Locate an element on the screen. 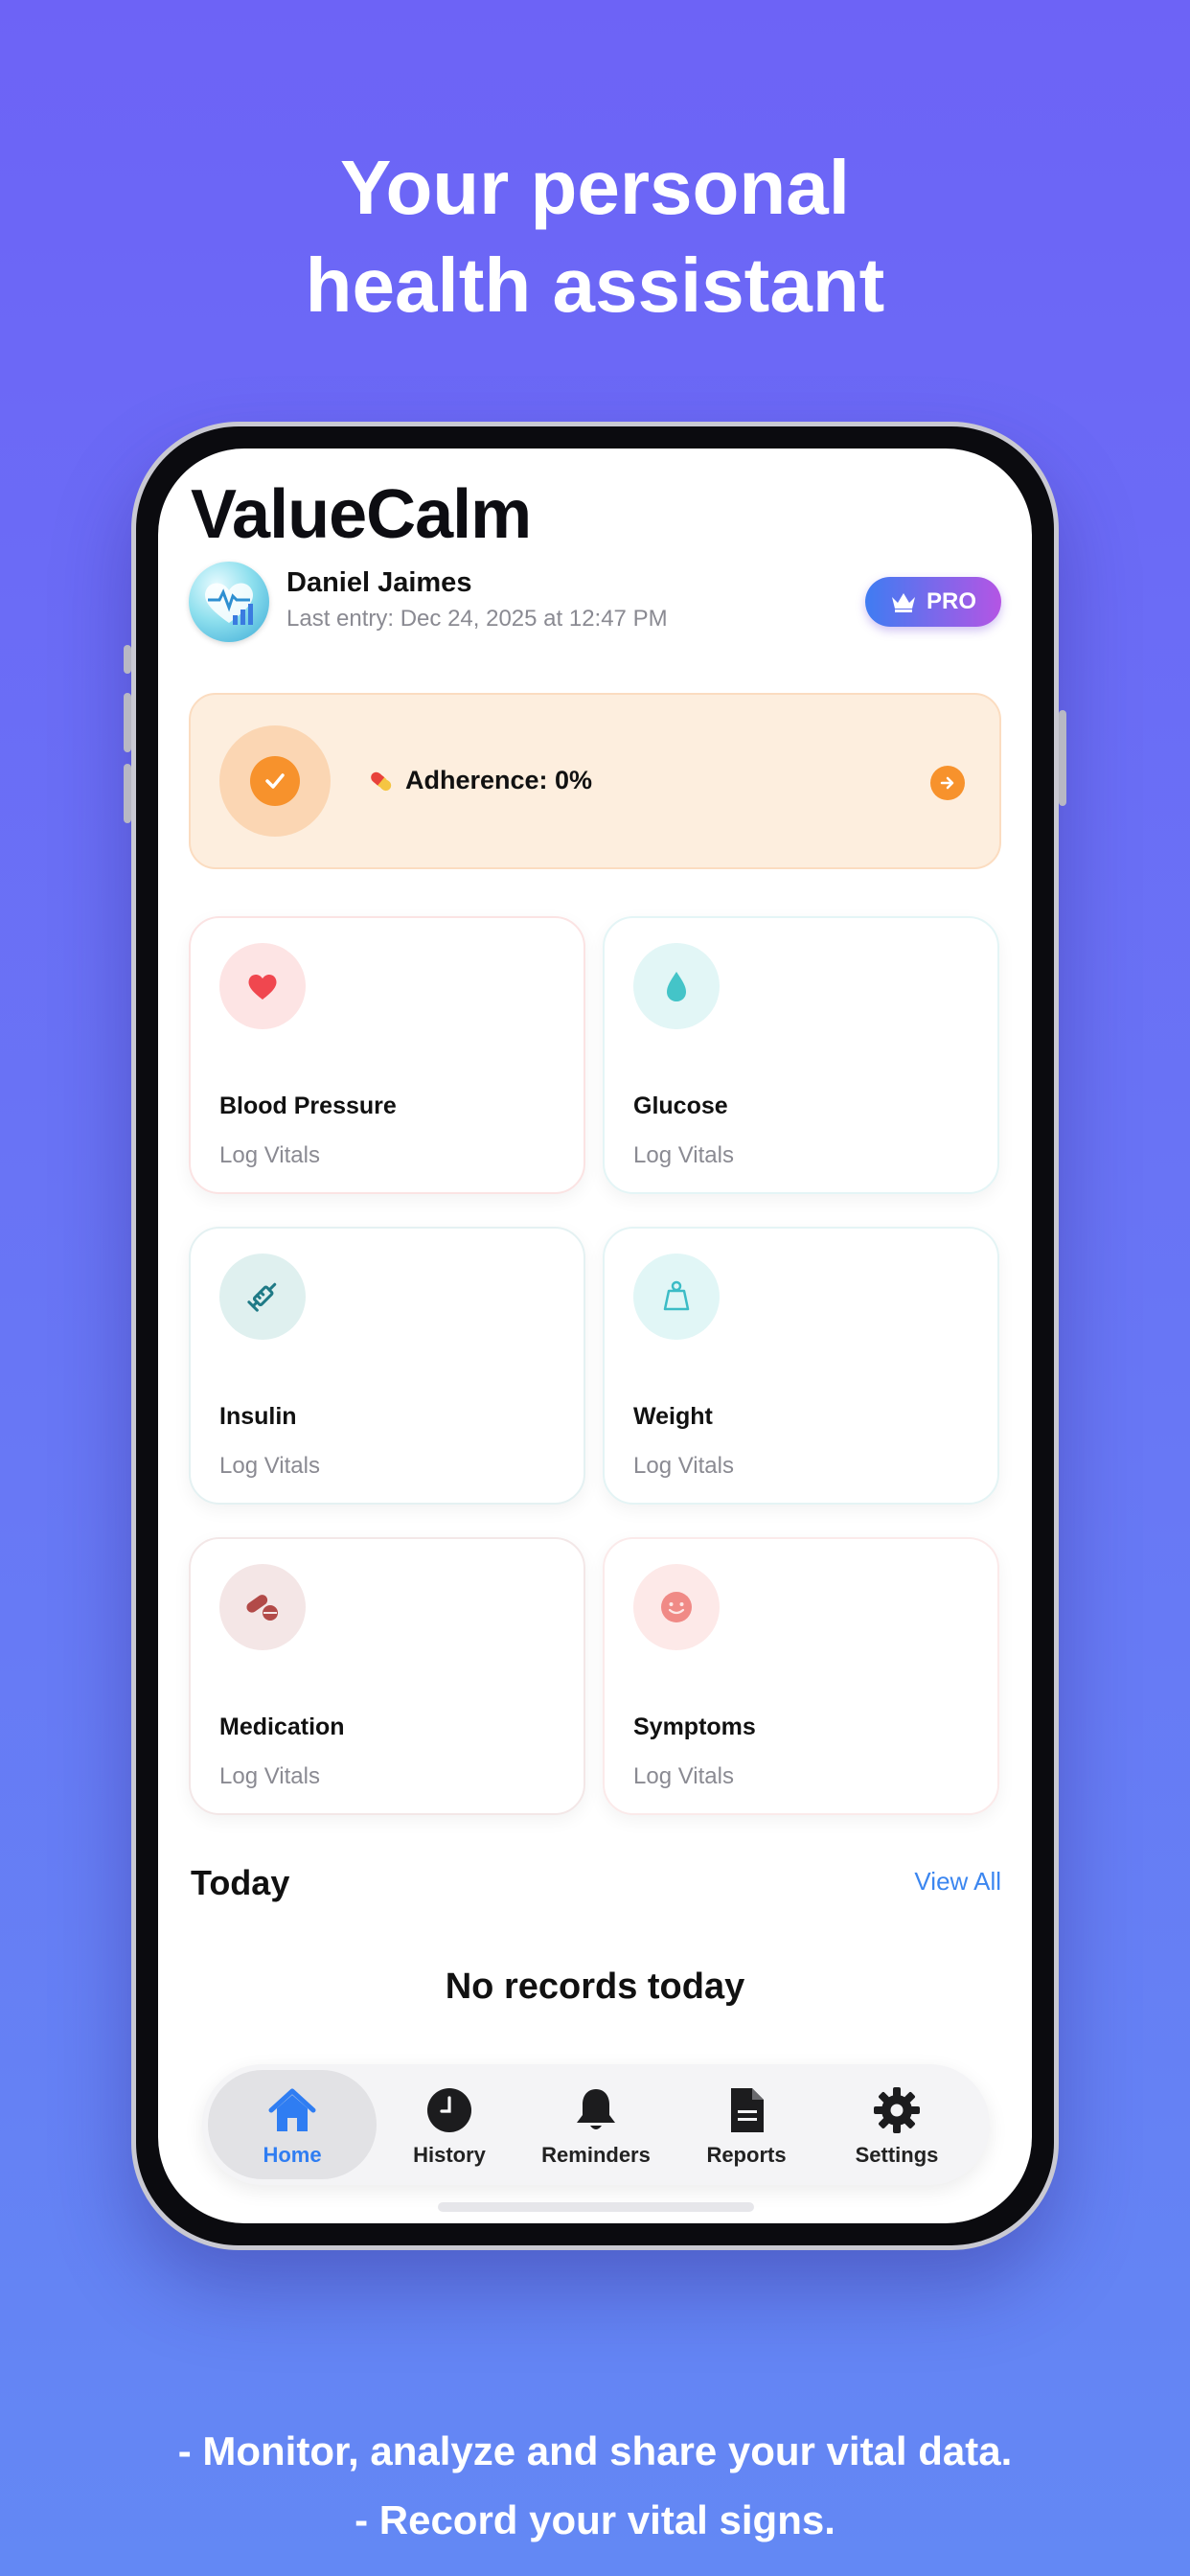 The width and height of the screenshot is (1190, 2576). card-title: Insulin is located at coordinates (258, 1416).